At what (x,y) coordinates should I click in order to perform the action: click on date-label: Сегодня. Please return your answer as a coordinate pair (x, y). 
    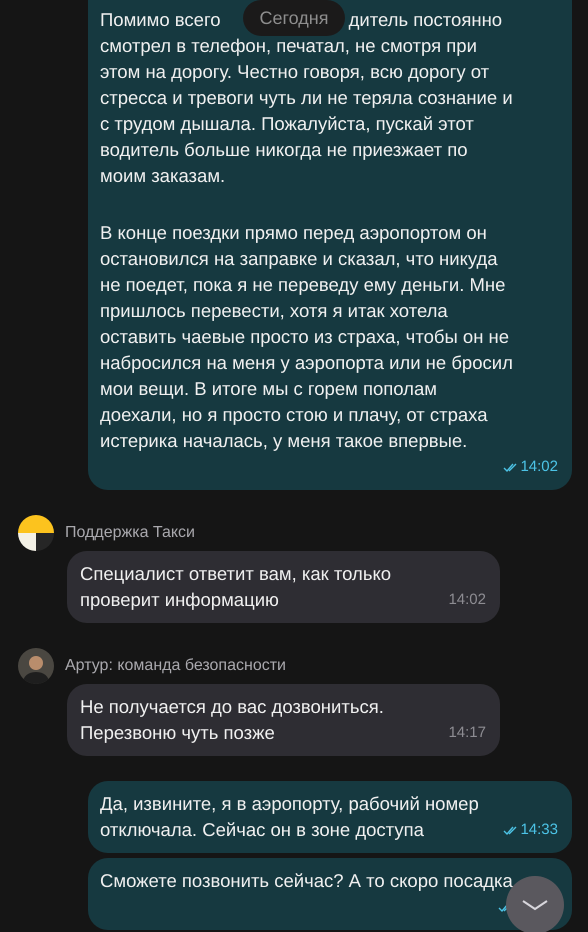
    Looking at the image, I should click on (294, 18).